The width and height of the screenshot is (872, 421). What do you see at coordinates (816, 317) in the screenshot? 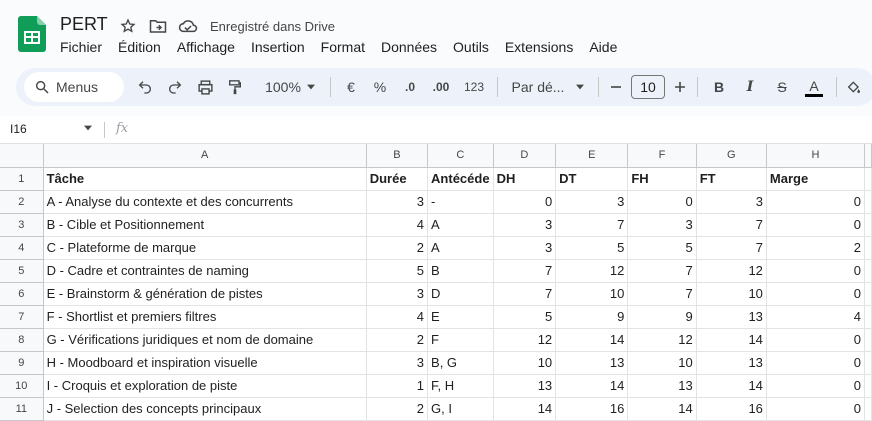
I see `grid-cell: 4` at bounding box center [816, 317].